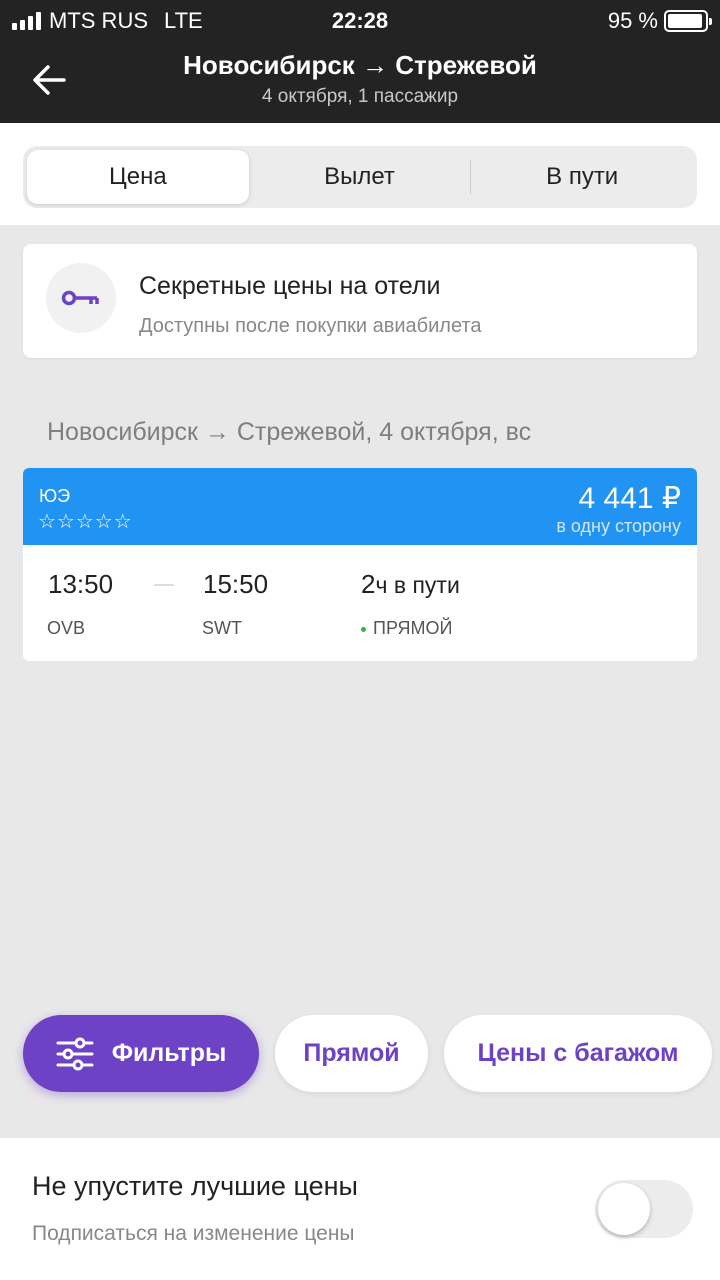  What do you see at coordinates (632, 20) in the screenshot?
I see `battery-percent: 95 %` at bounding box center [632, 20].